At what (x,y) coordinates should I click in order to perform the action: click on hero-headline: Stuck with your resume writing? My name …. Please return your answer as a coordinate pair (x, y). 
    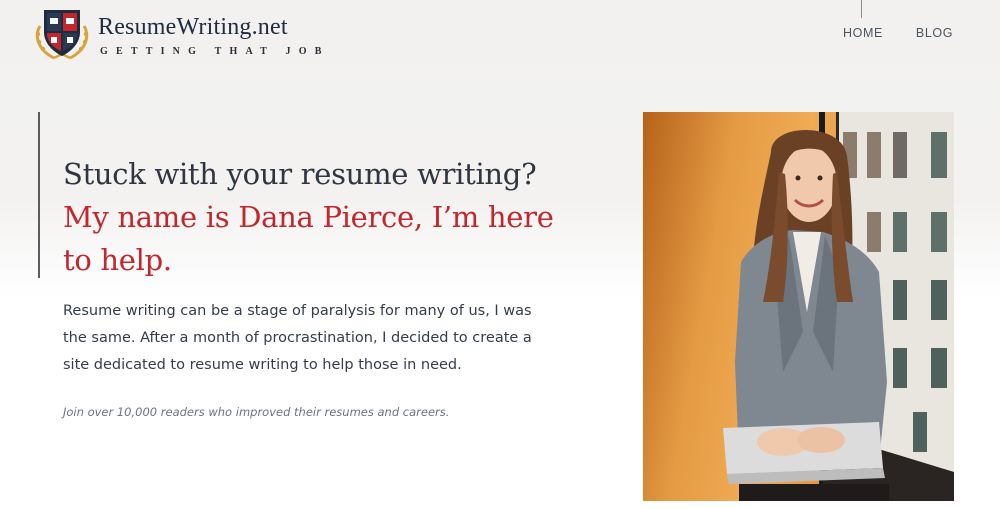
    Looking at the image, I should click on (323, 217).